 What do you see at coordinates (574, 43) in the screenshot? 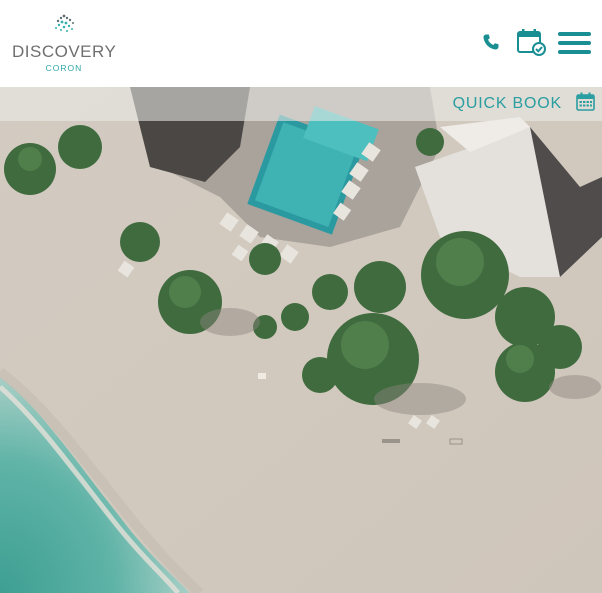
I see `hamburger-menu-icon` at bounding box center [574, 43].